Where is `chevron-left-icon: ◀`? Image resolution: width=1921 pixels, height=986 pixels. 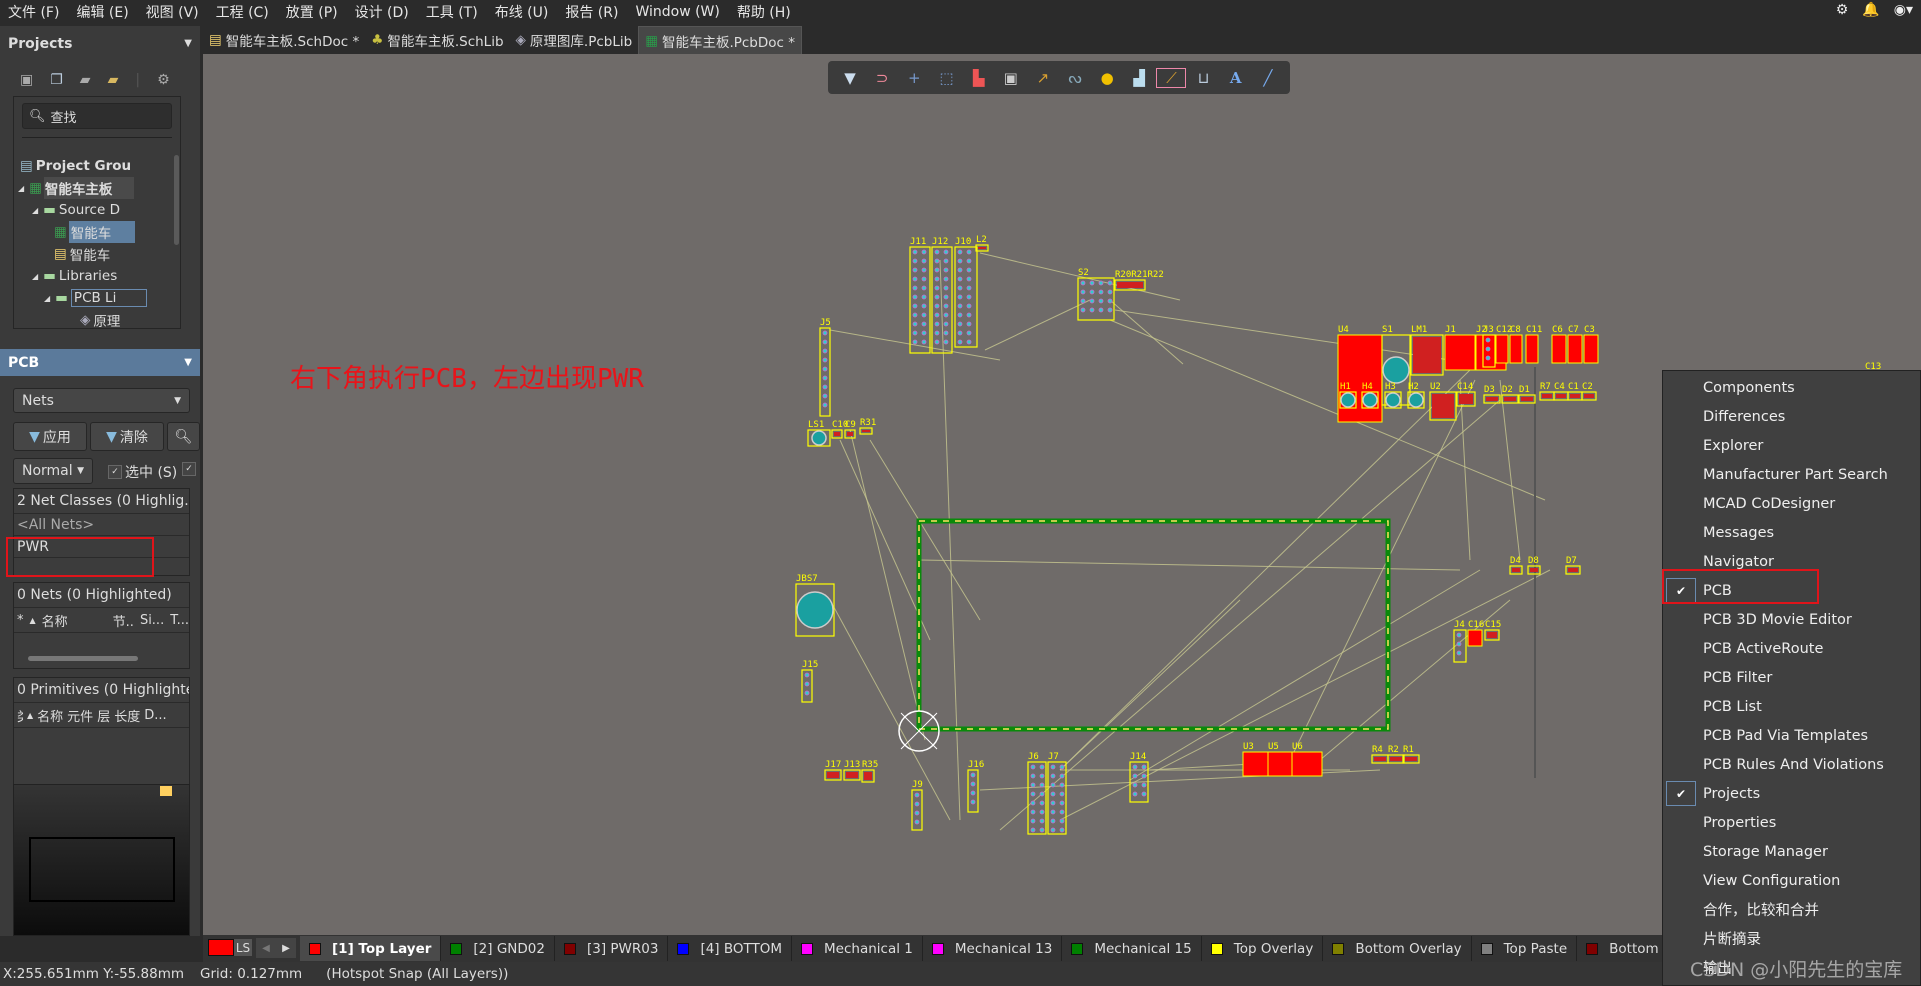 chevron-left-icon: ◀ is located at coordinates (266, 948).